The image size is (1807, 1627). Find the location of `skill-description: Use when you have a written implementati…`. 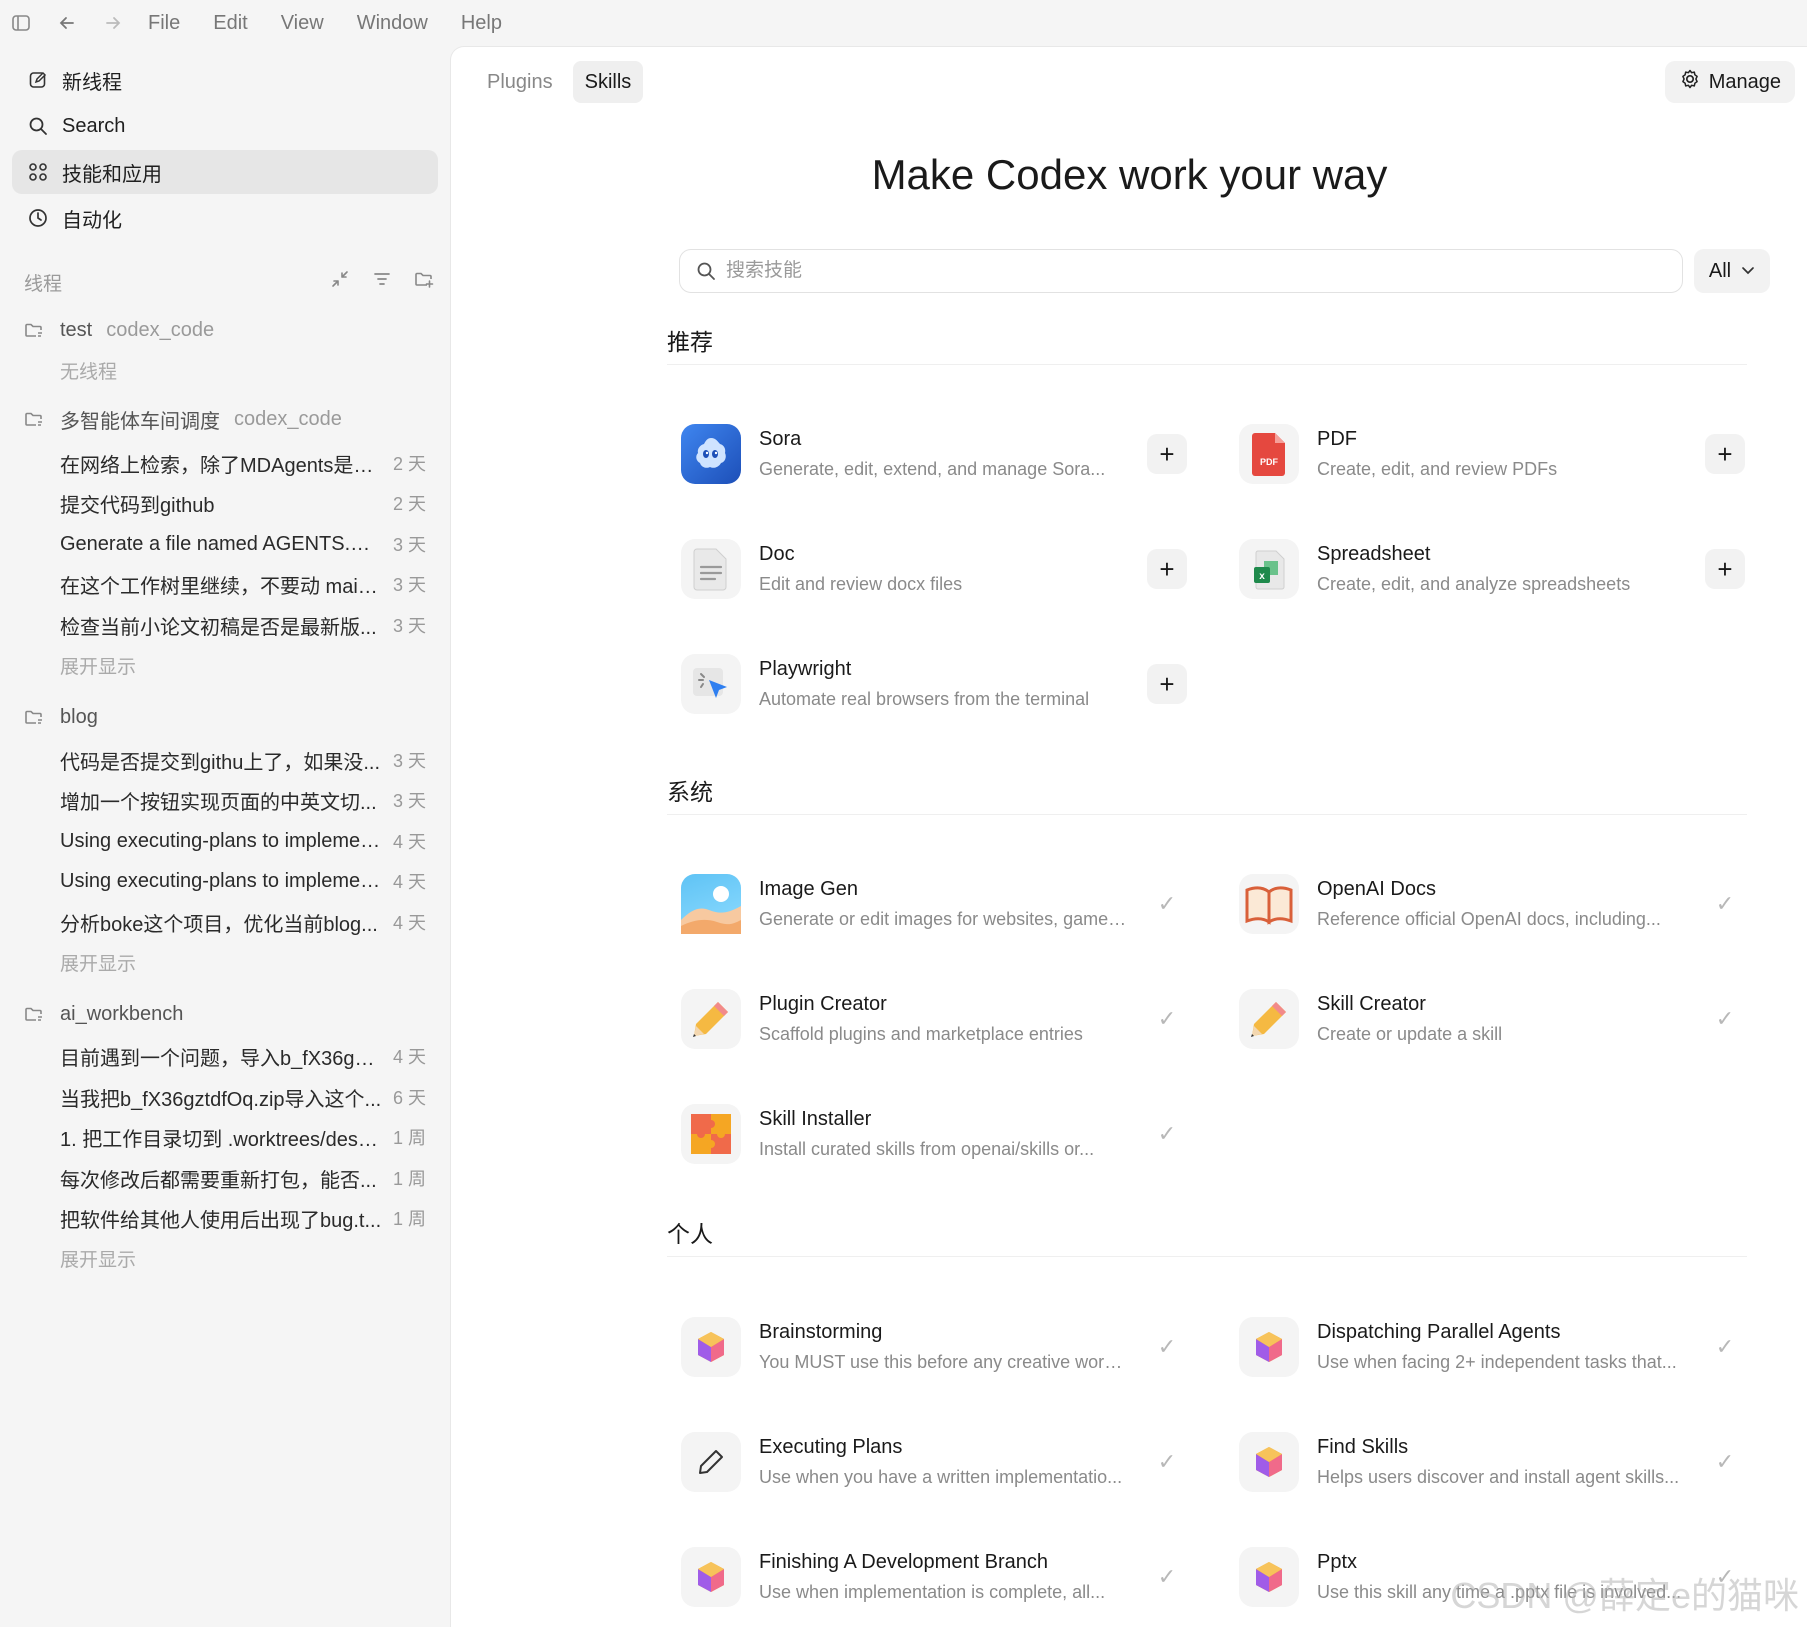

skill-description: Use when you have a written implementati… is located at coordinates (941, 1477).